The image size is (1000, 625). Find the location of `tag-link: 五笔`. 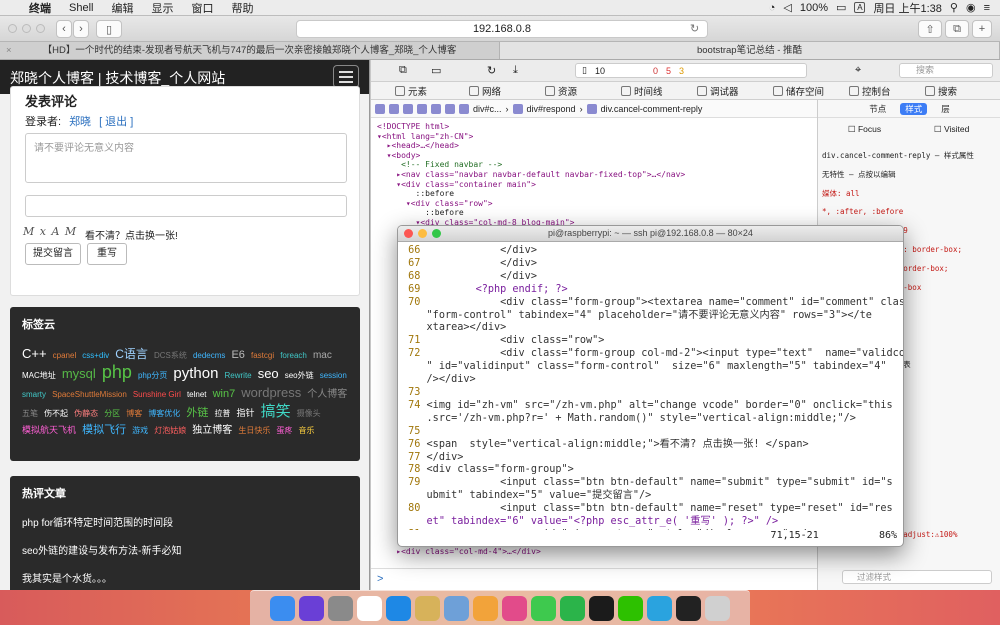

tag-link: 五笔 is located at coordinates (30, 413).